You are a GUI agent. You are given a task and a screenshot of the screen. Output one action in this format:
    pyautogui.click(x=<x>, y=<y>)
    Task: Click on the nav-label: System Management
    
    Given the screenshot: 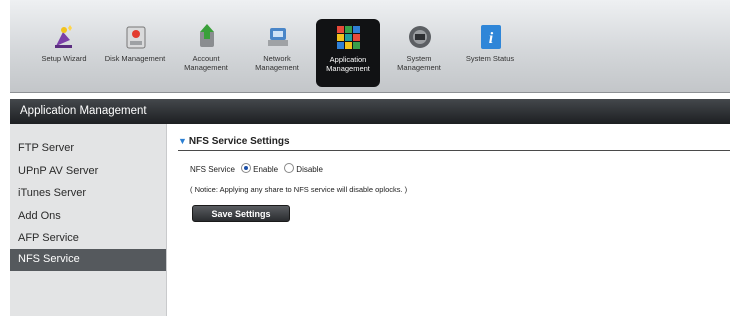 What is the action you would take?
    pyautogui.click(x=419, y=63)
    